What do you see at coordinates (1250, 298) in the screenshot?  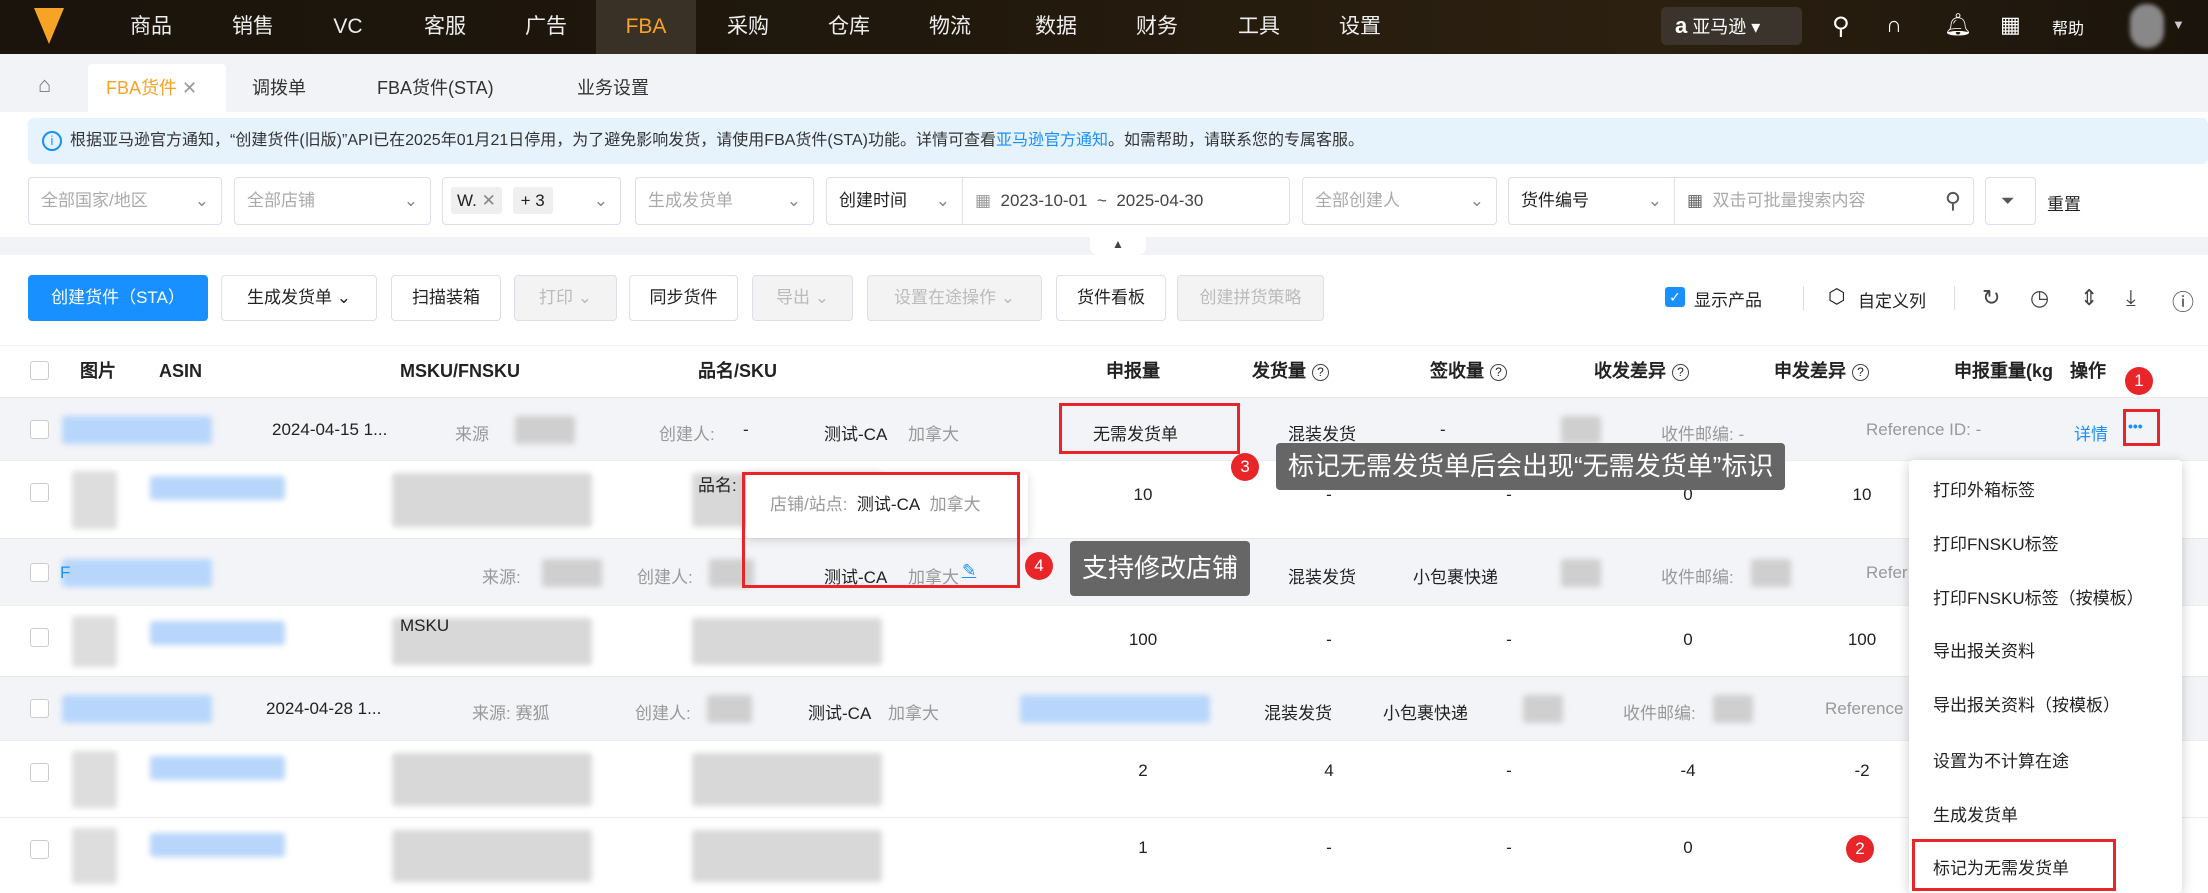 I see `create-strategy-button: 创建拼货策略` at bounding box center [1250, 298].